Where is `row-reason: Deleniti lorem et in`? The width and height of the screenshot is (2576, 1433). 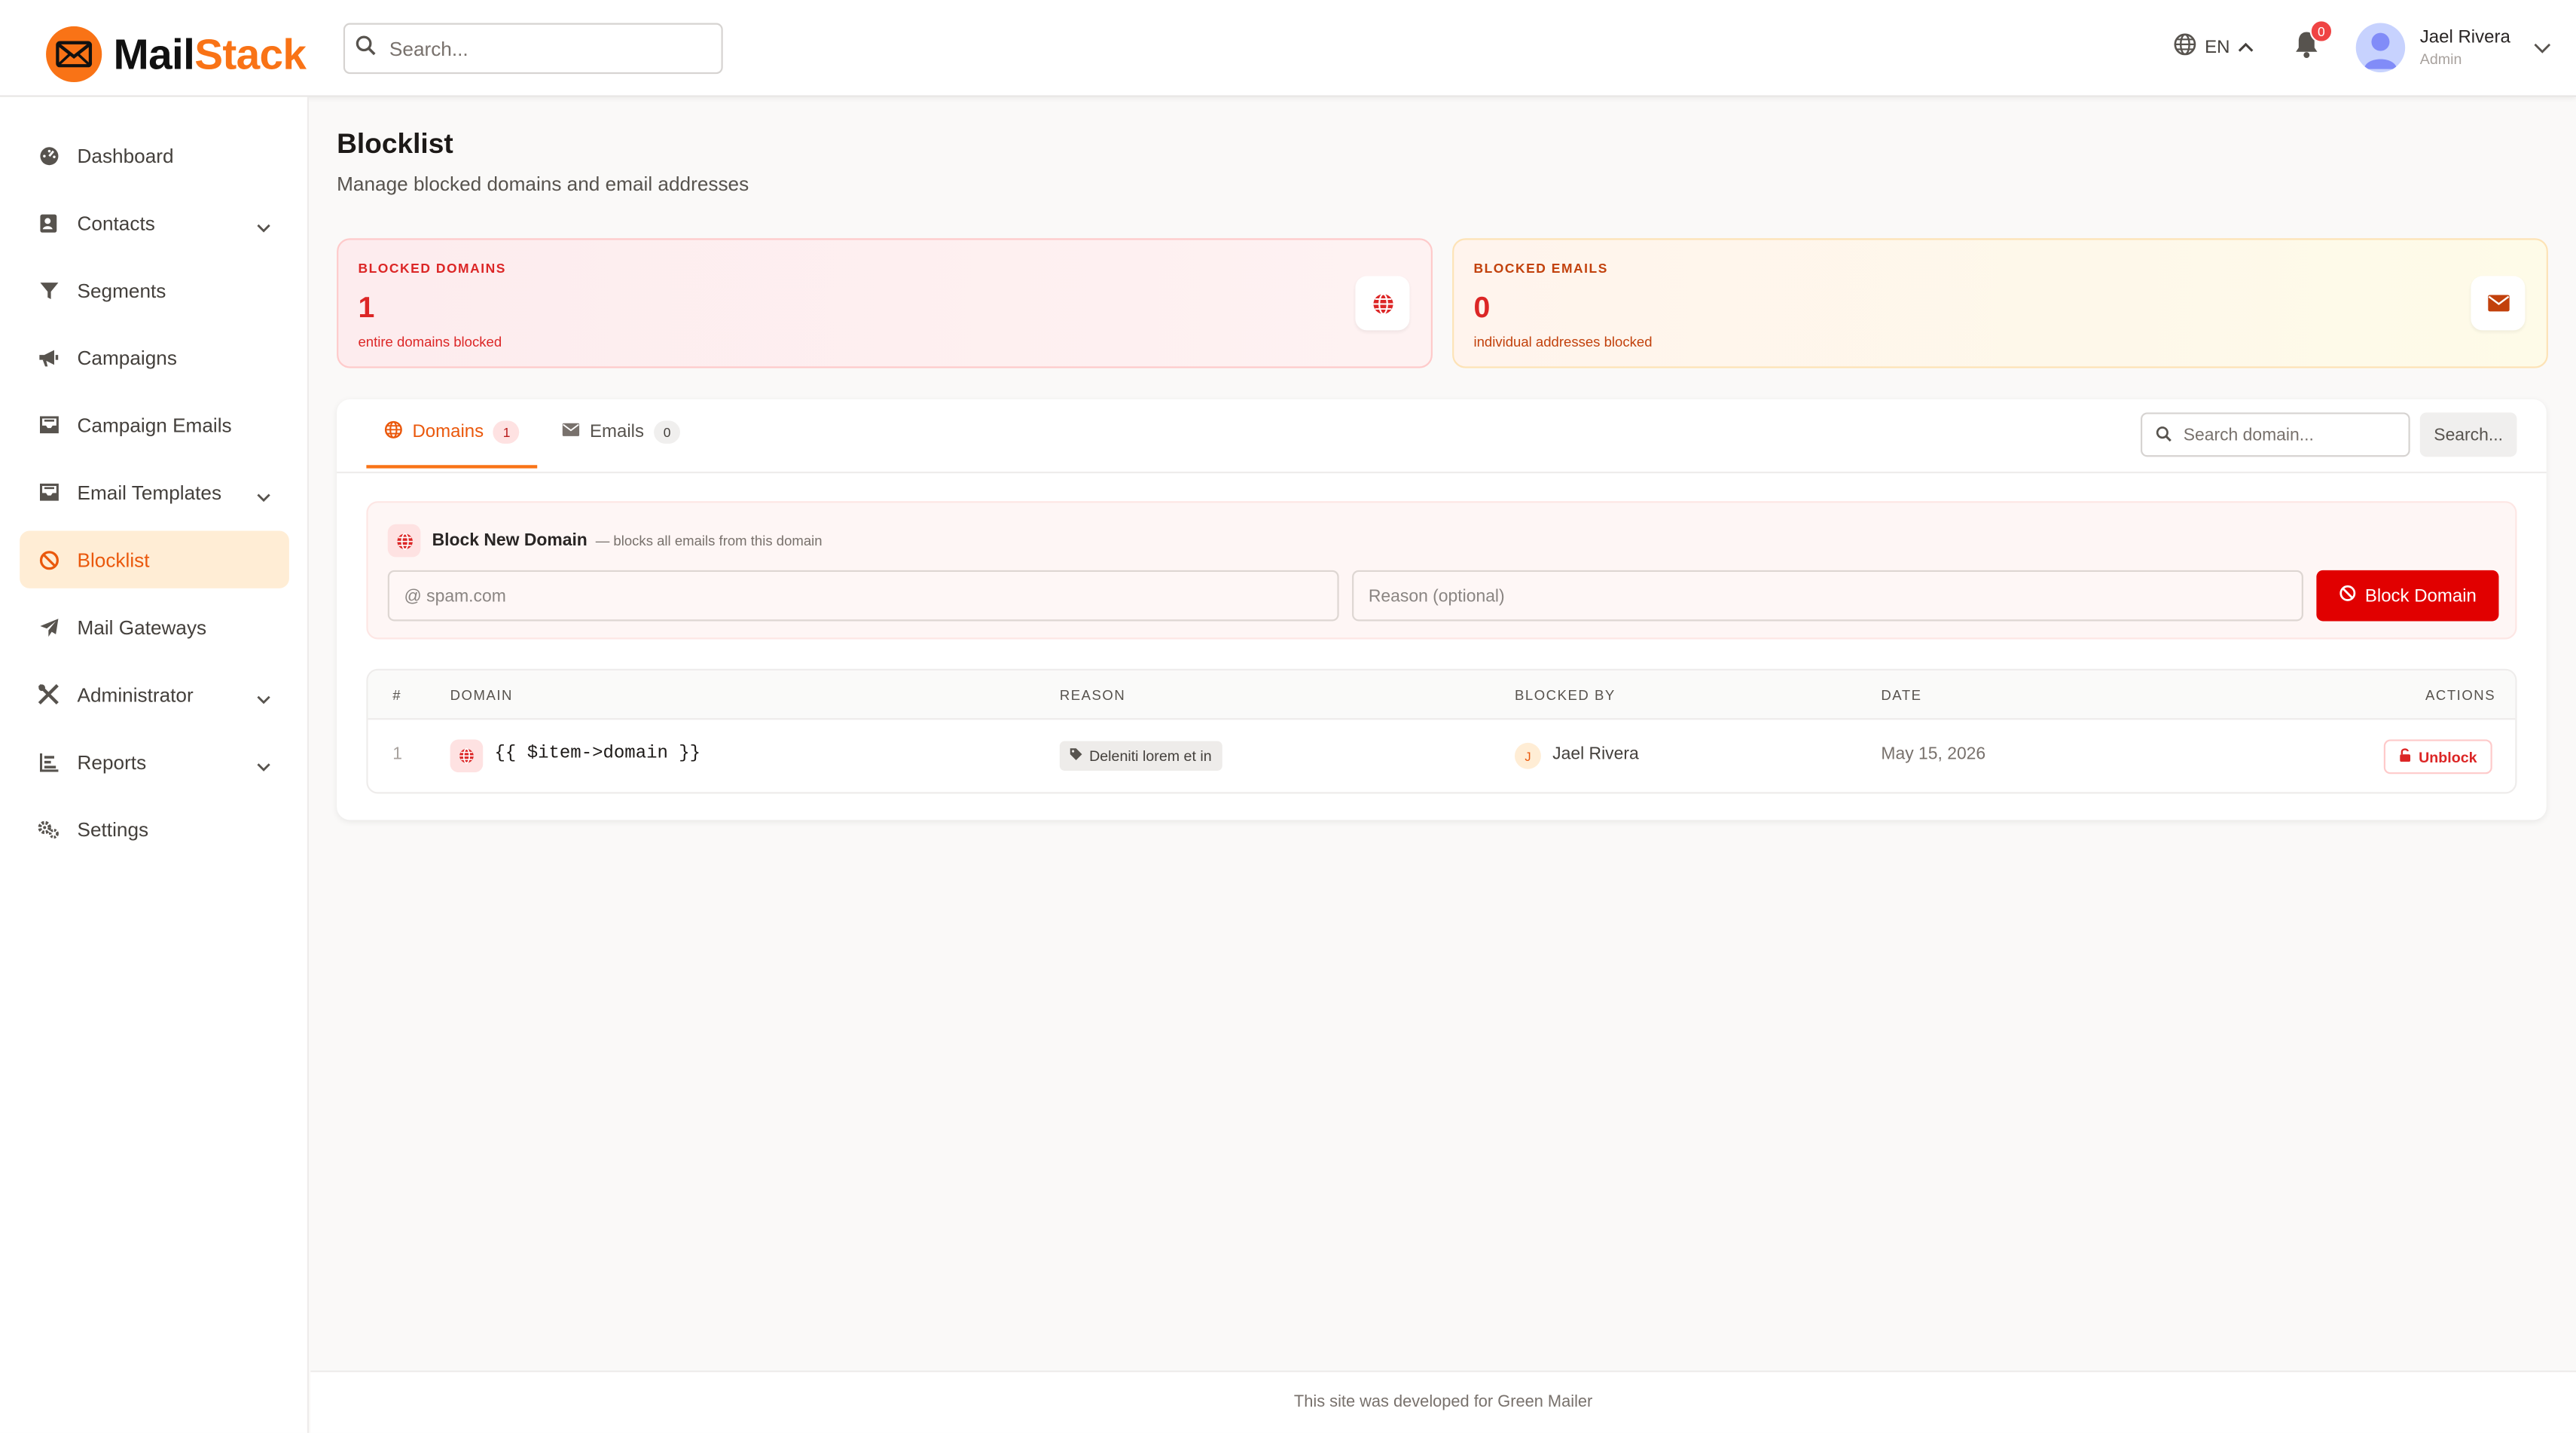
row-reason: Deleniti lorem et in is located at coordinates (1151, 756).